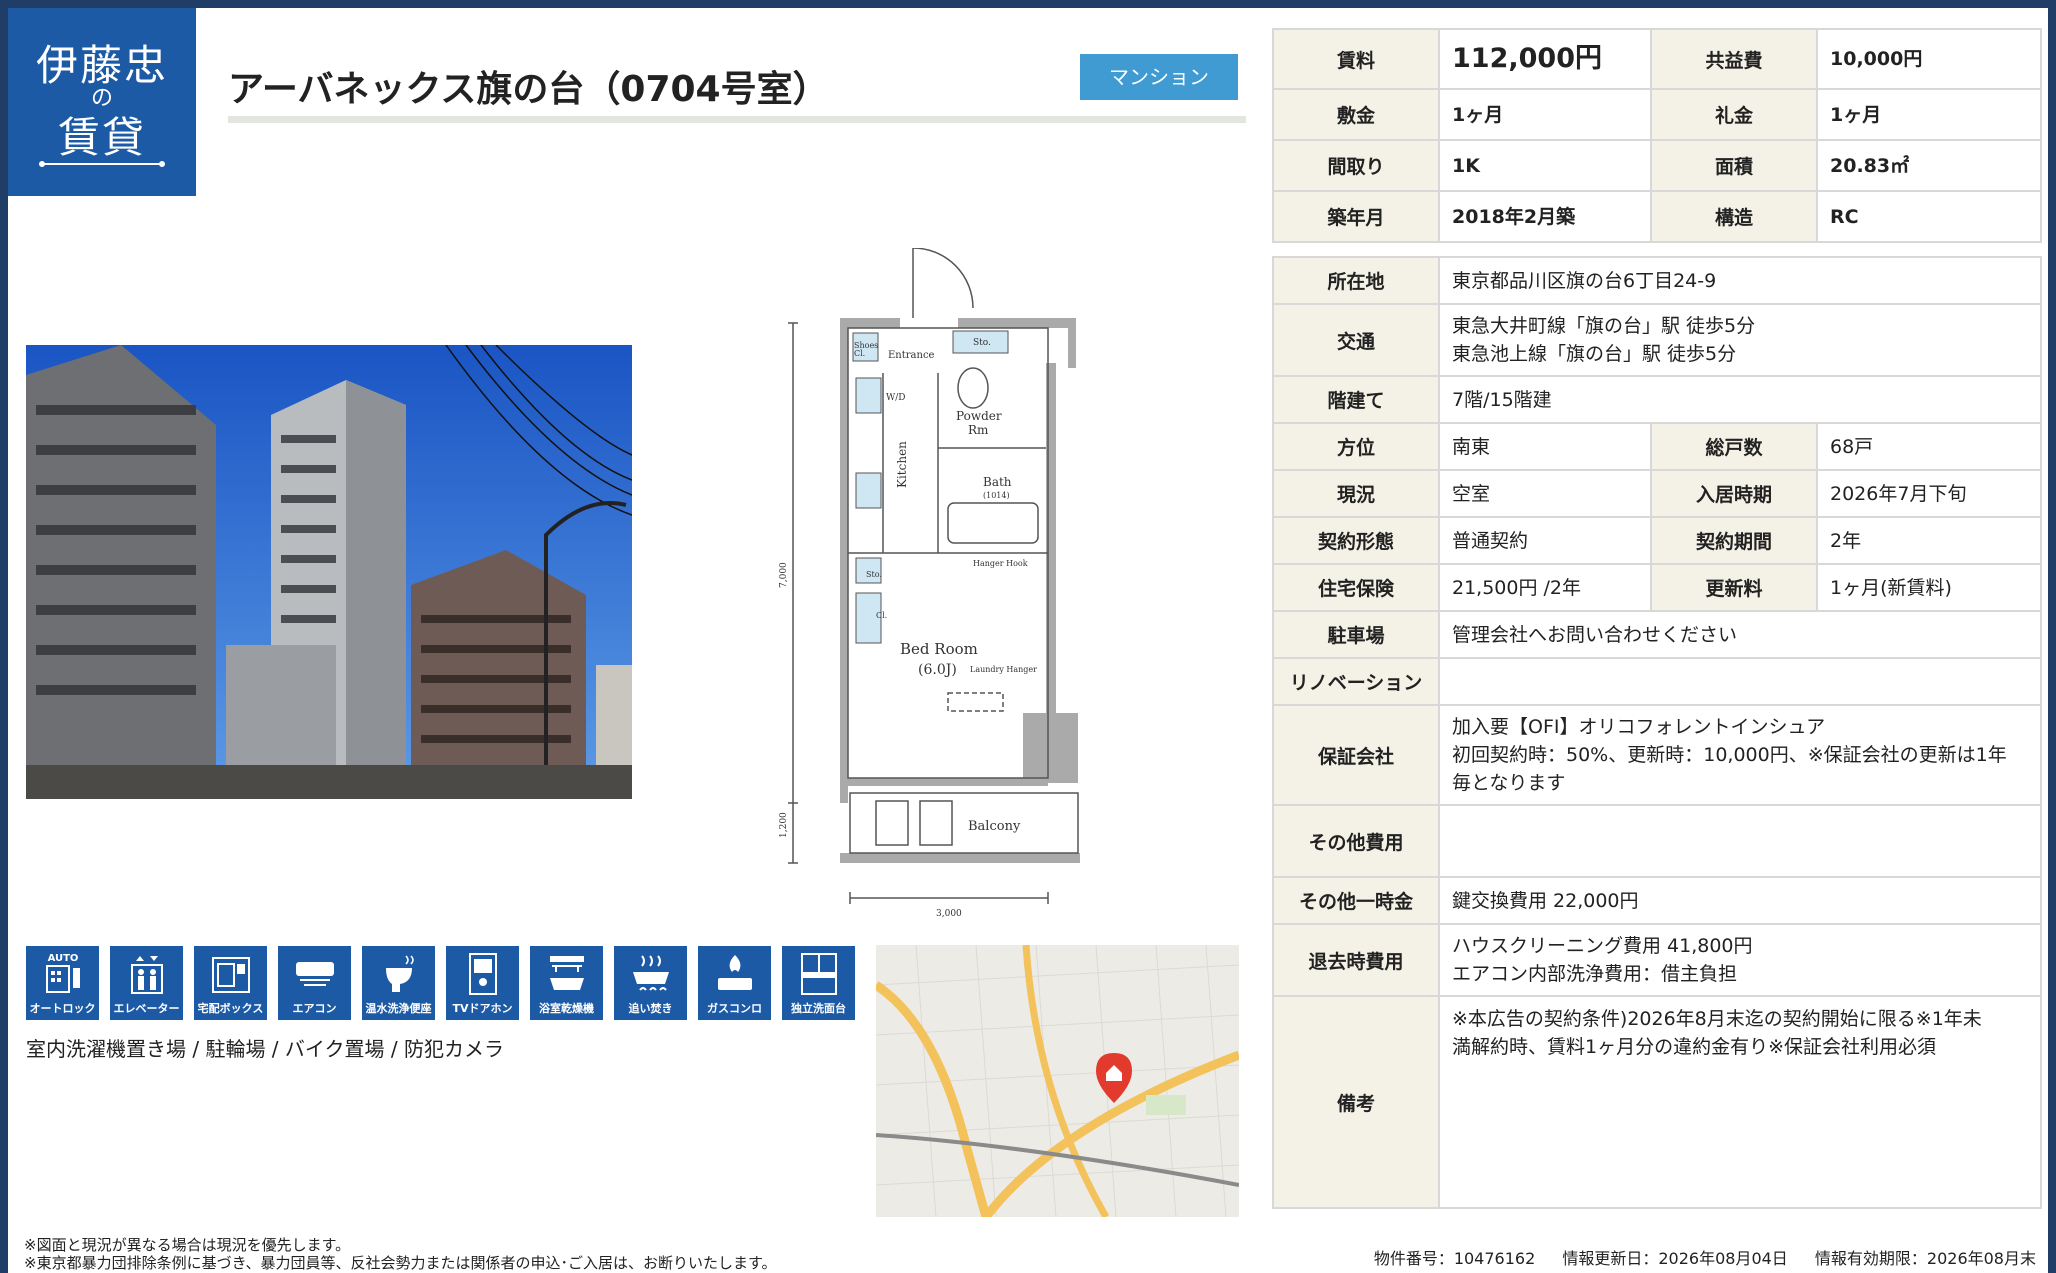 Image resolution: width=2056 pixels, height=1273 pixels. What do you see at coordinates (1356, 900) in the screenshot?
I see `one-time-label: その他一時金` at bounding box center [1356, 900].